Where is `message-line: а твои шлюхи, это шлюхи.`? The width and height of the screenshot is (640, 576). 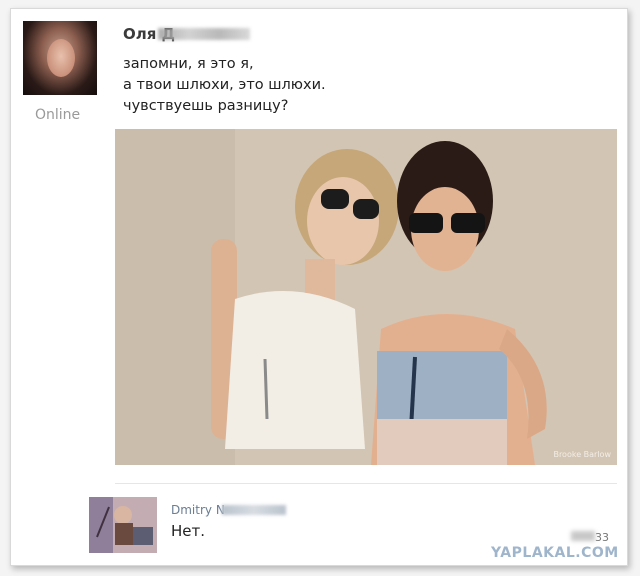 message-line: а твои шлюхи, это шлюхи. is located at coordinates (224, 85).